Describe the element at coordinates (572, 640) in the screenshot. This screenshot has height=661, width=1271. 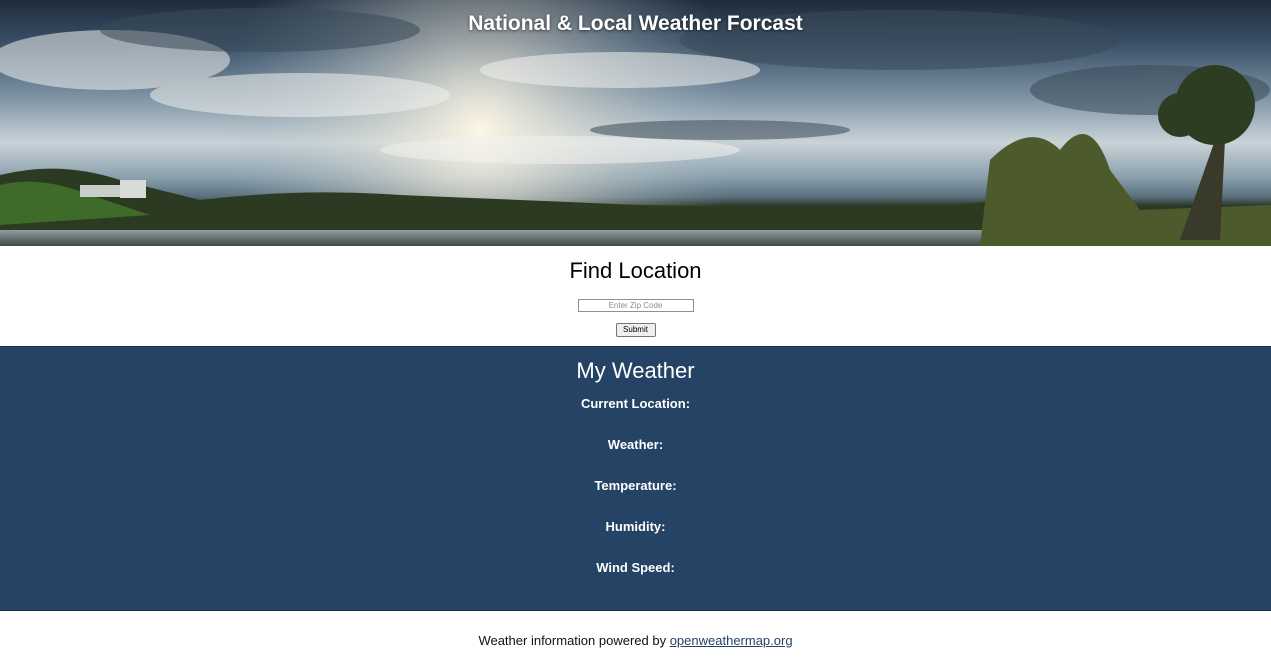
I see `footer-text: Weather information powered by` at that location.